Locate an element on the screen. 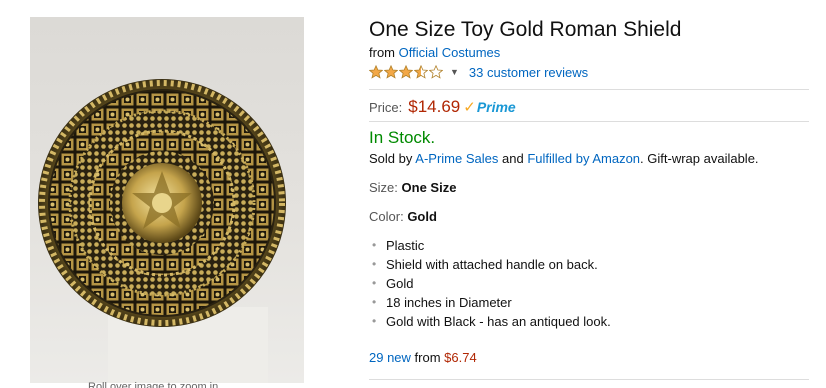 This screenshot has width=826, height=388. rating-row: ▼ 33 customer reviews is located at coordinates (478, 72).